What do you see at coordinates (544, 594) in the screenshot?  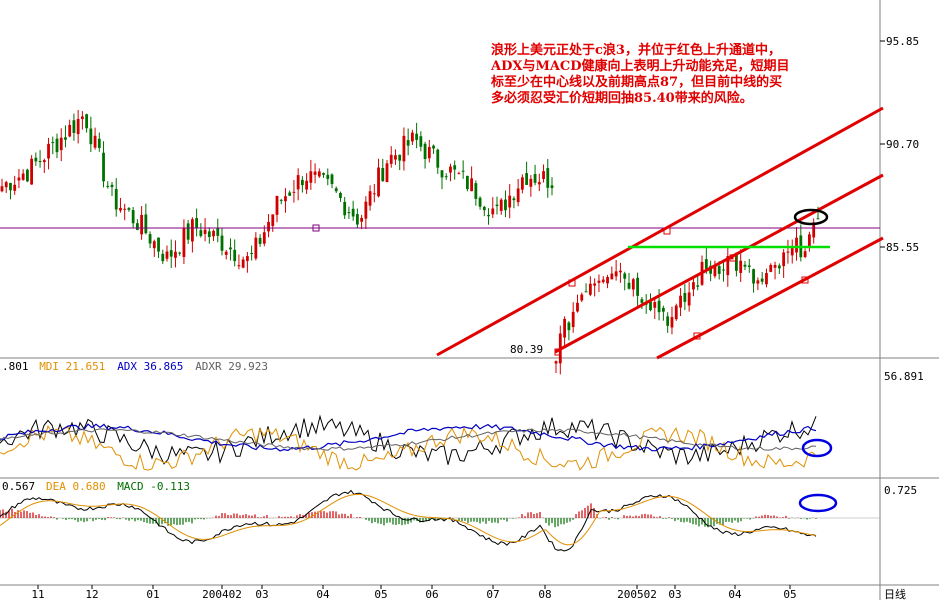 I see `time-tick-label: 08` at bounding box center [544, 594].